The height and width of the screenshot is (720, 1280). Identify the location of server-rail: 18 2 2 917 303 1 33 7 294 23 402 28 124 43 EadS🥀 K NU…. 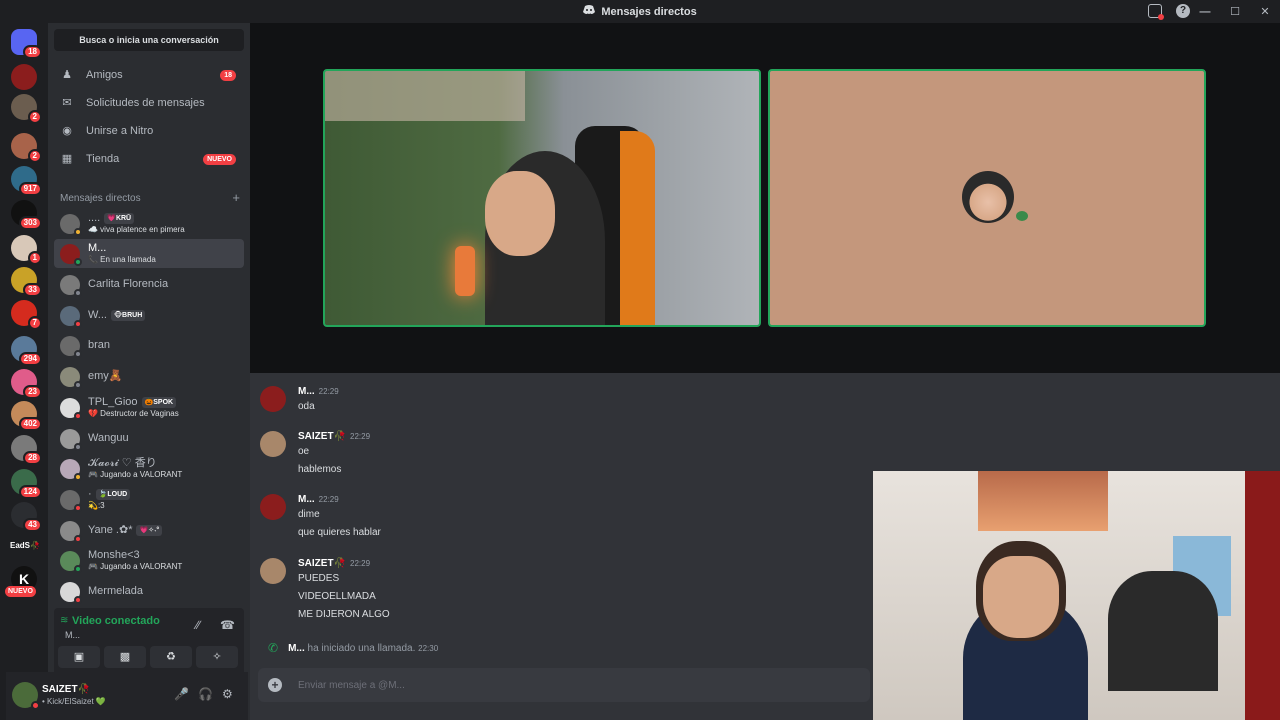
(24, 371).